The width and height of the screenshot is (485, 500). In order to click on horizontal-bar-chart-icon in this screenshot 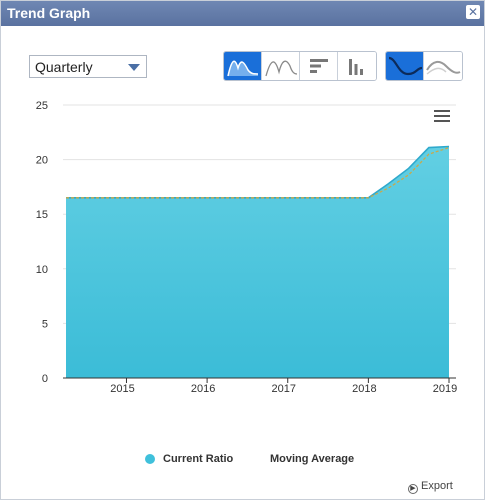, I will do `click(319, 66)`.